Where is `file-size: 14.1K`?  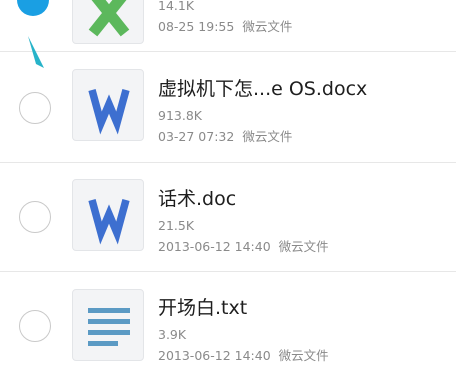 file-size: 14.1K is located at coordinates (176, 6).